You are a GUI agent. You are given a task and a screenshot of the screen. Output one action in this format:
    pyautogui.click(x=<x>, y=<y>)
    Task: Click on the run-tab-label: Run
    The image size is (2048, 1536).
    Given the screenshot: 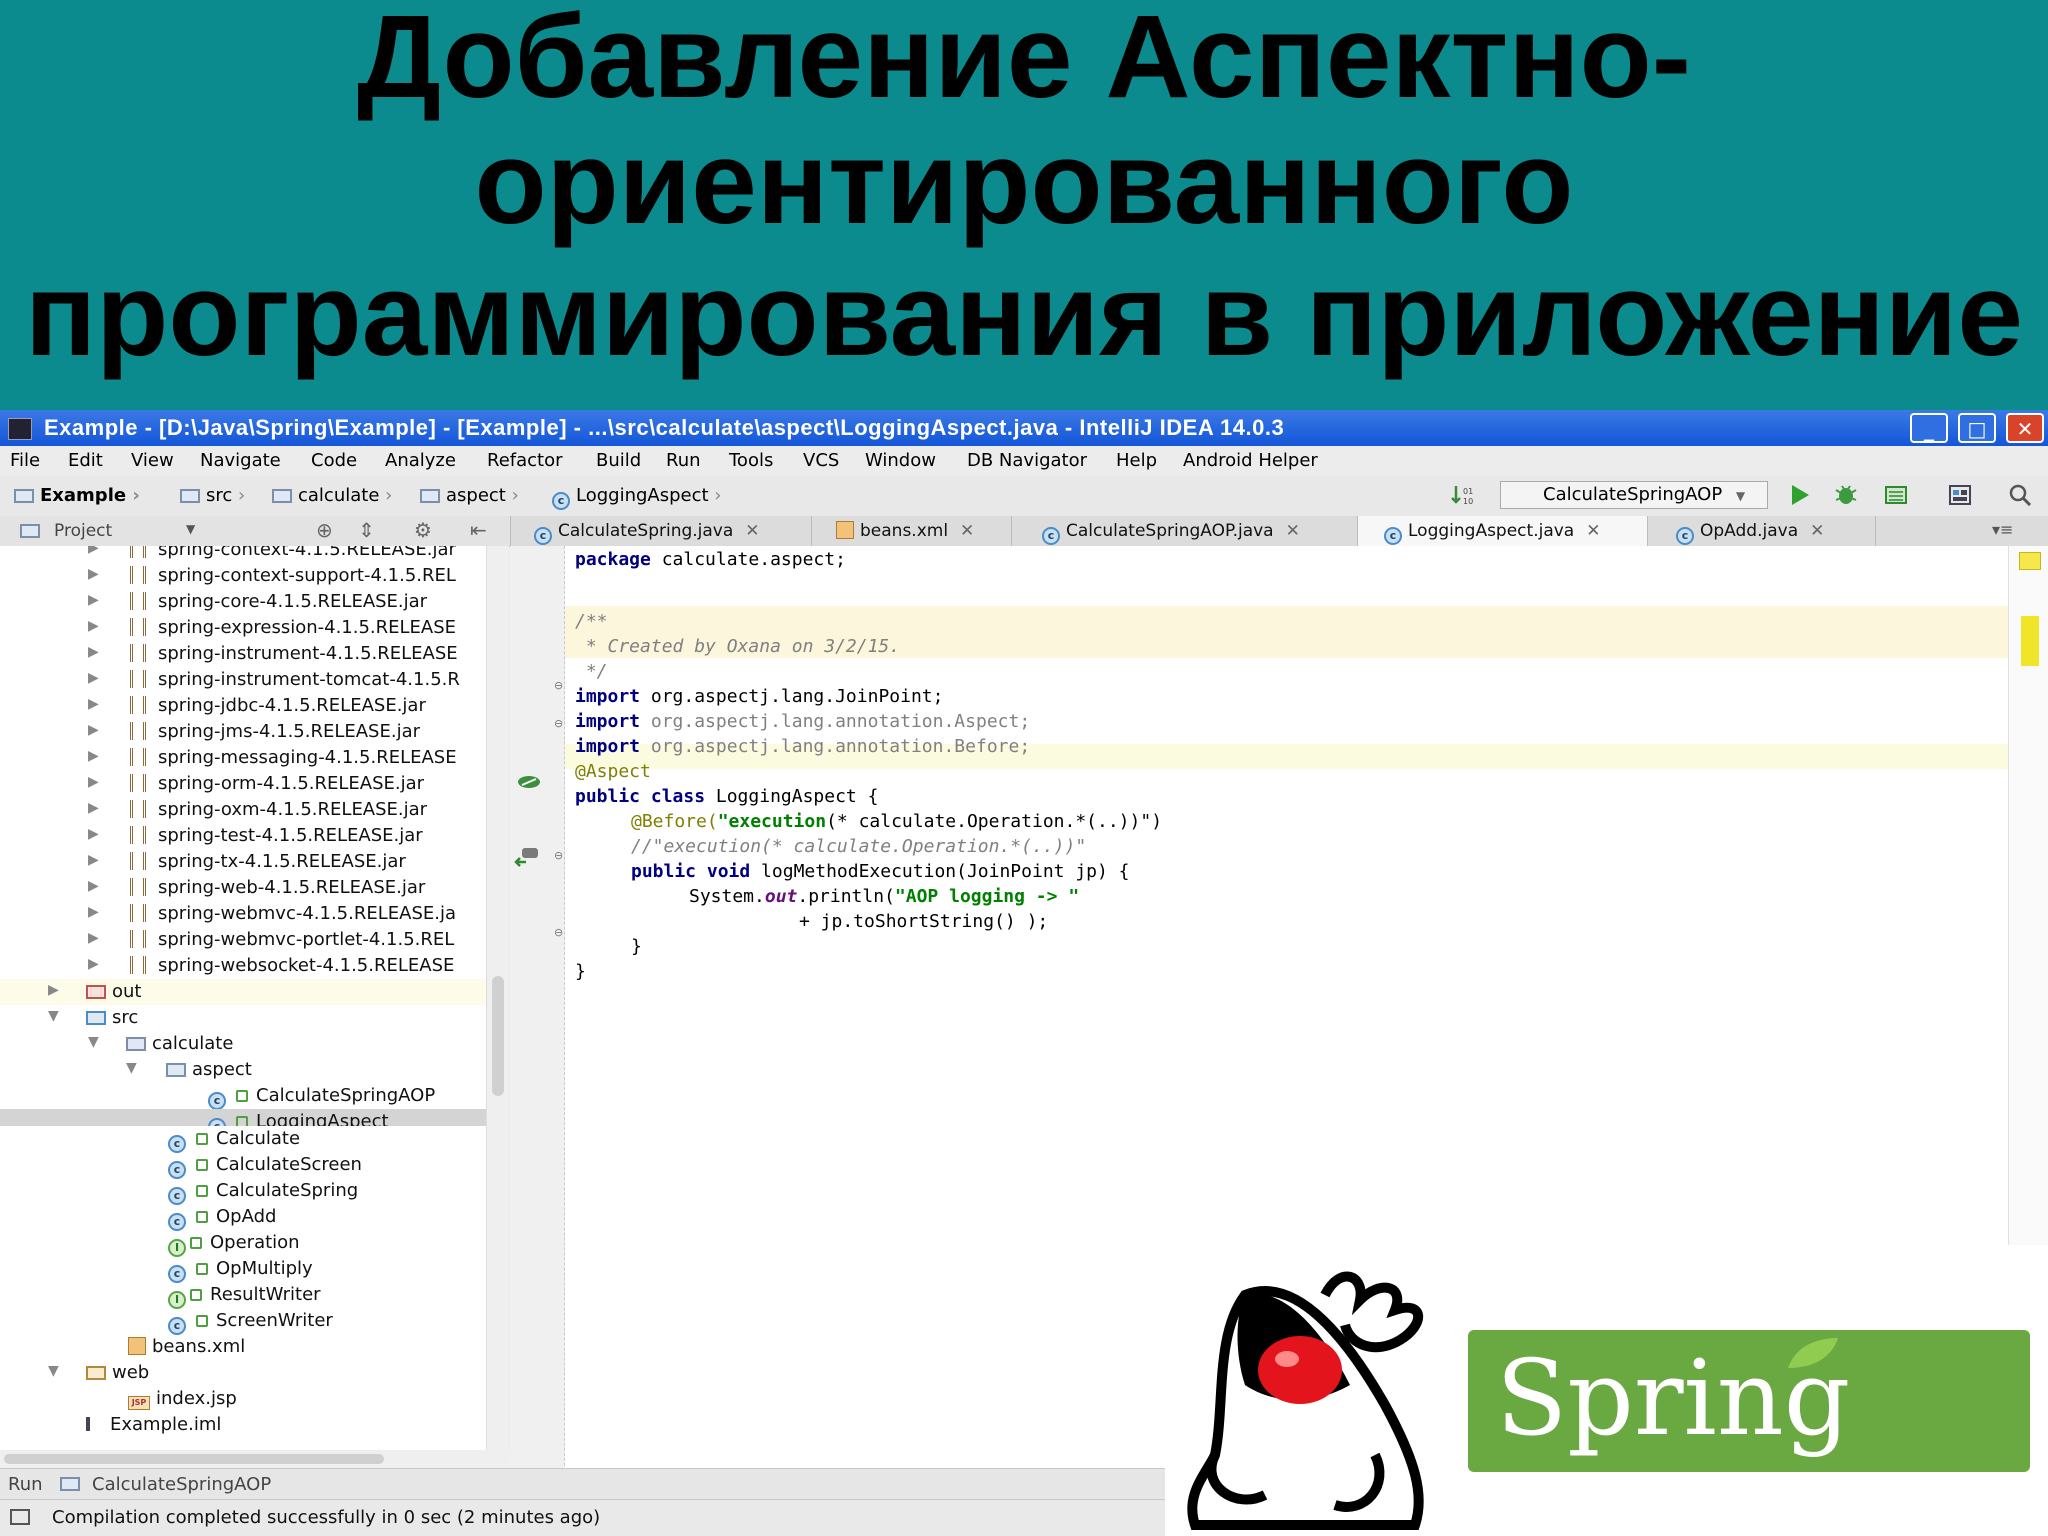 What is the action you would take?
    pyautogui.click(x=25, y=1484)
    